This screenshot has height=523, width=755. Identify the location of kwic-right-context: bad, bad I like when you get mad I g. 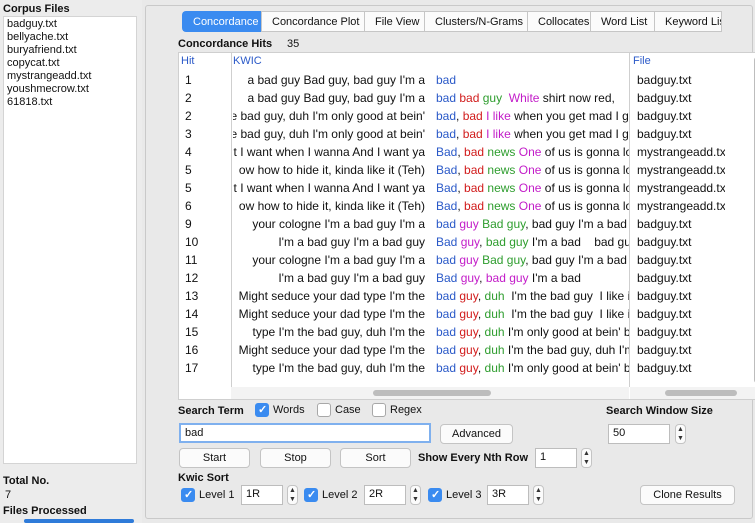
(532, 116).